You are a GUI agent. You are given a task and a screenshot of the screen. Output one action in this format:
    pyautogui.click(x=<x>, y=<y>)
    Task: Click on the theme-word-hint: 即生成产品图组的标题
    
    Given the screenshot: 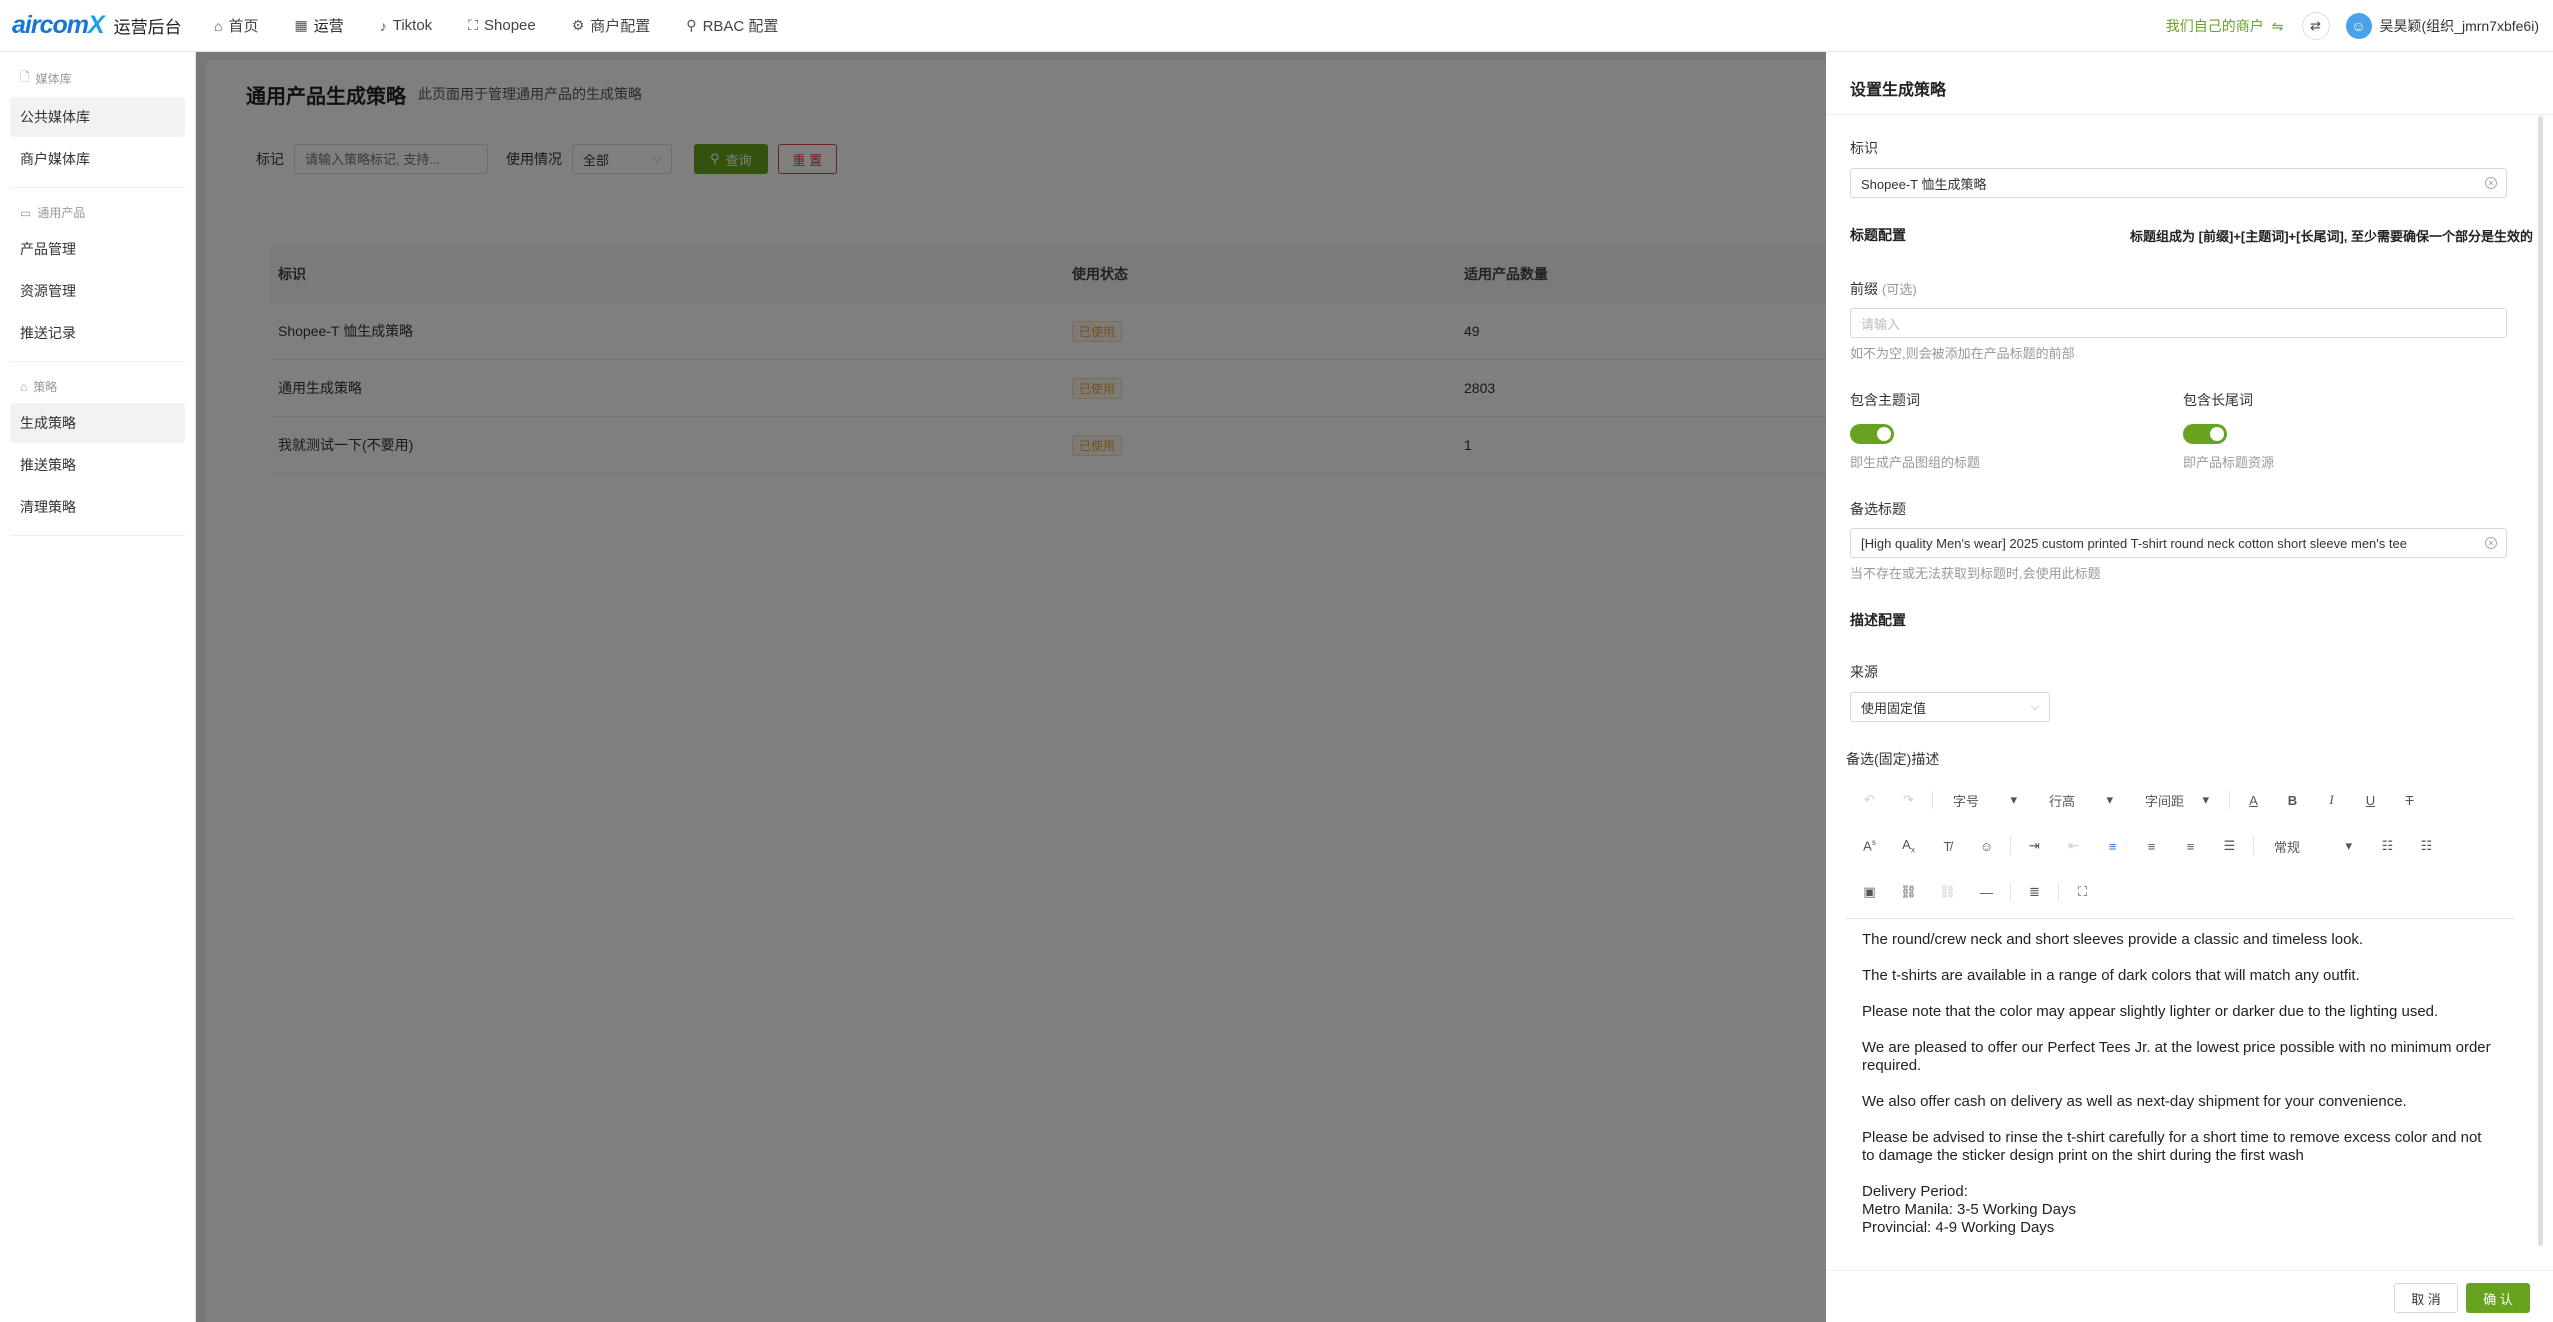 What is the action you would take?
    pyautogui.click(x=1915, y=462)
    